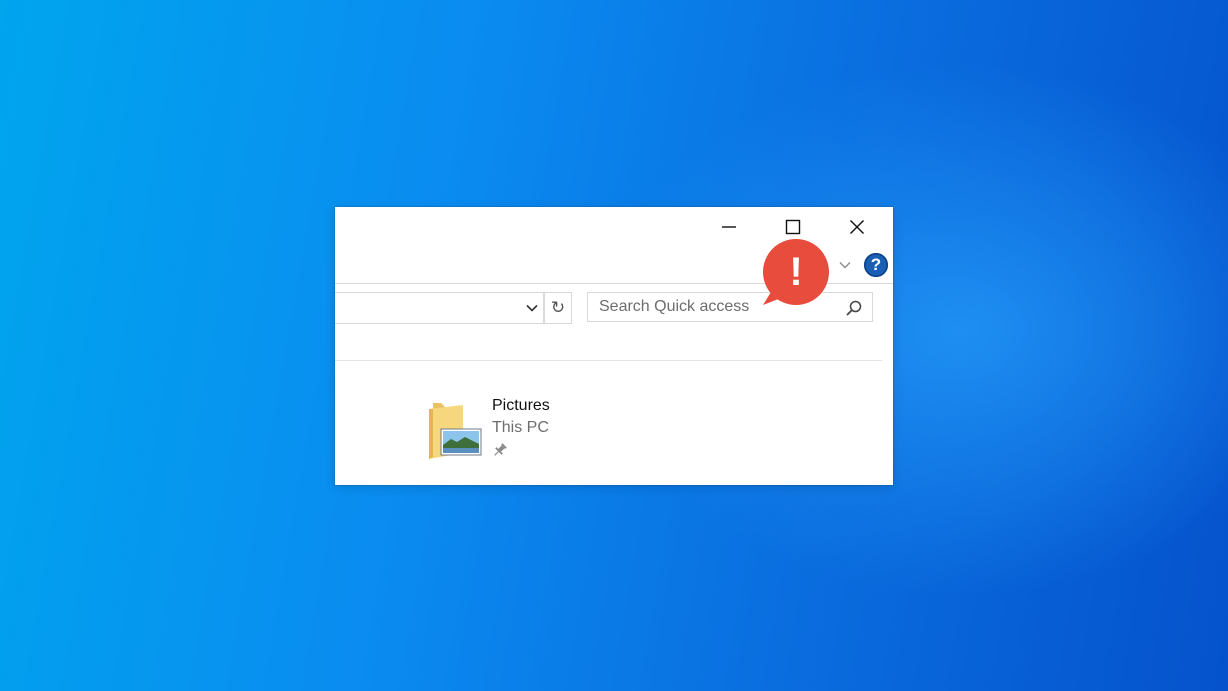 Image resolution: width=1228 pixels, height=691 pixels. I want to click on close-icon, so click(857, 227).